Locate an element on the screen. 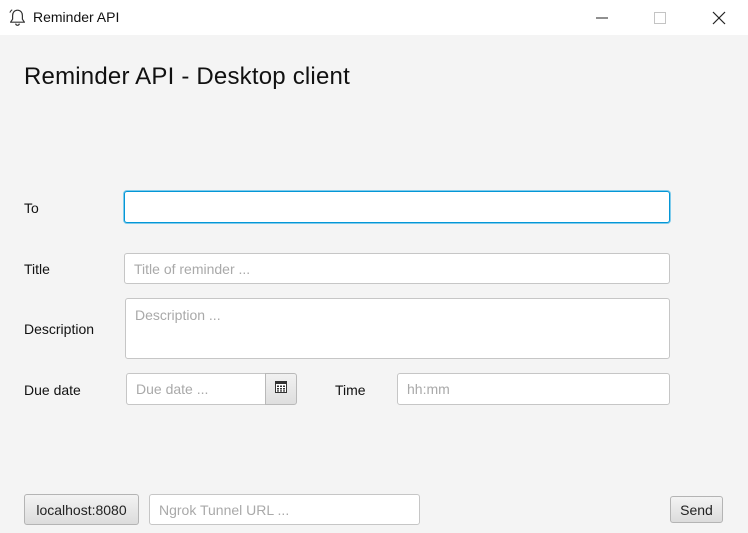  localhost-button: localhost:8080 is located at coordinates (81, 509).